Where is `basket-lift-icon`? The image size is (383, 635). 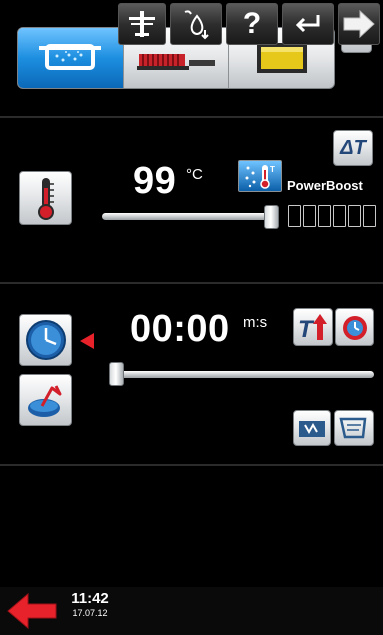
basket-lift-icon is located at coordinates (353, 428).